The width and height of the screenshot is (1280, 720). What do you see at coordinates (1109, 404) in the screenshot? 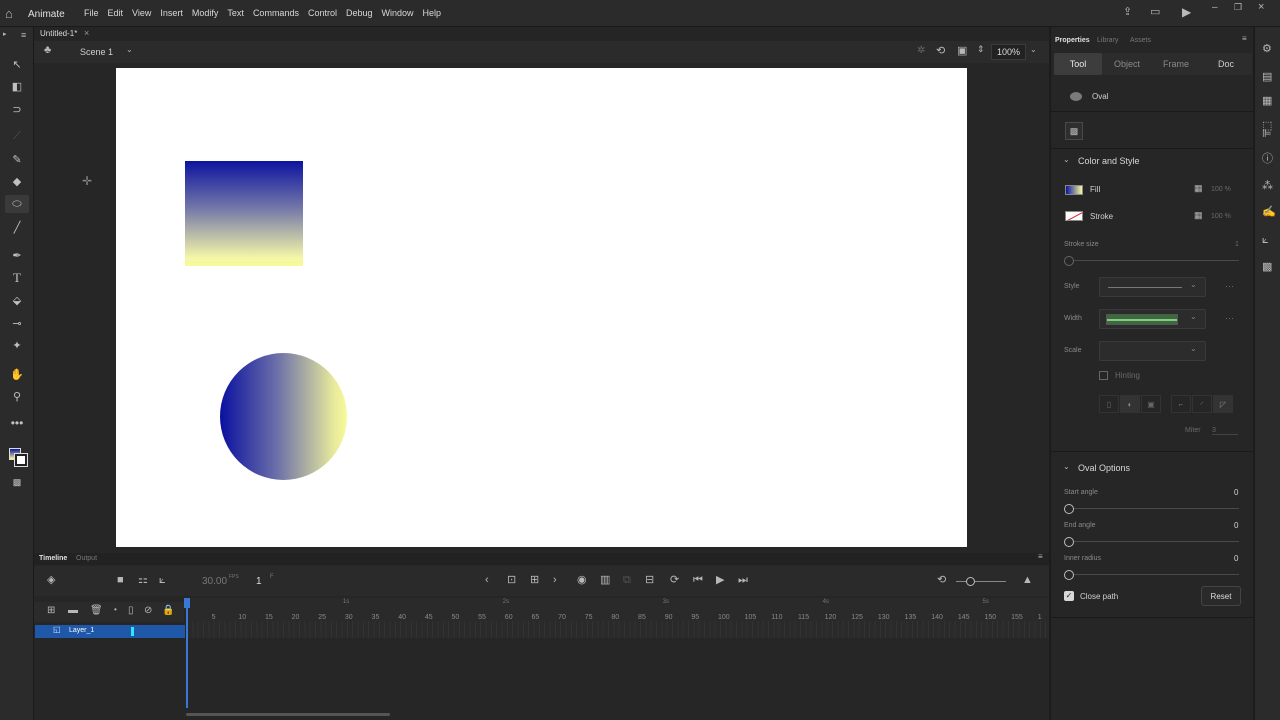
I see `cap-none-icon: ▯` at bounding box center [1109, 404].